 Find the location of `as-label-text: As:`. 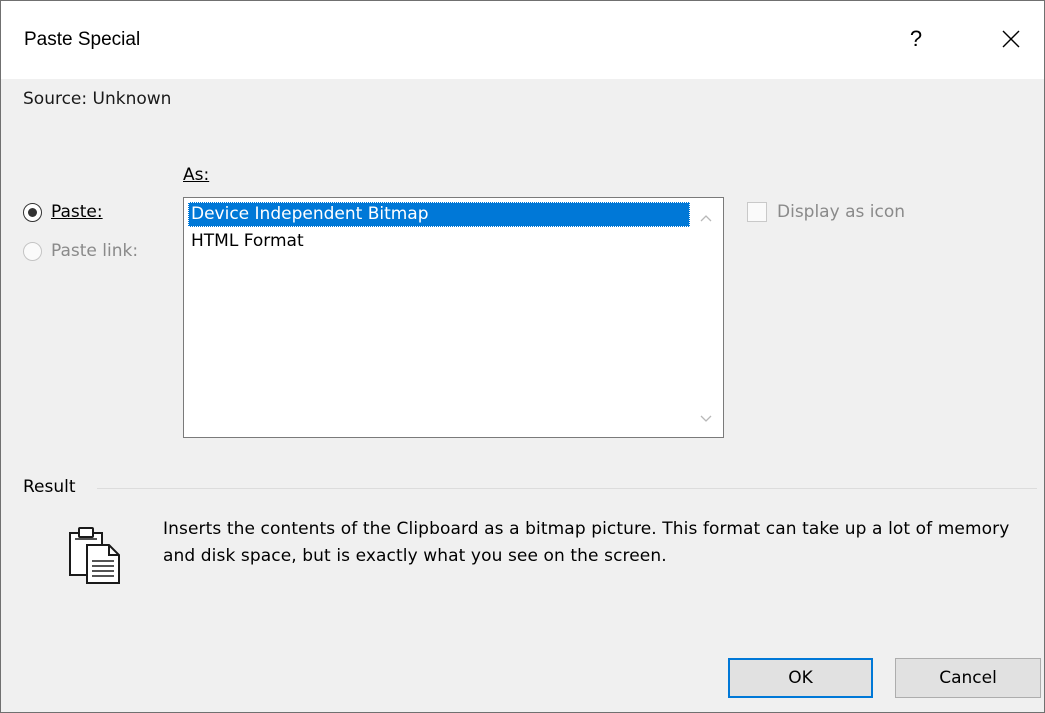

as-label-text: As: is located at coordinates (196, 175).